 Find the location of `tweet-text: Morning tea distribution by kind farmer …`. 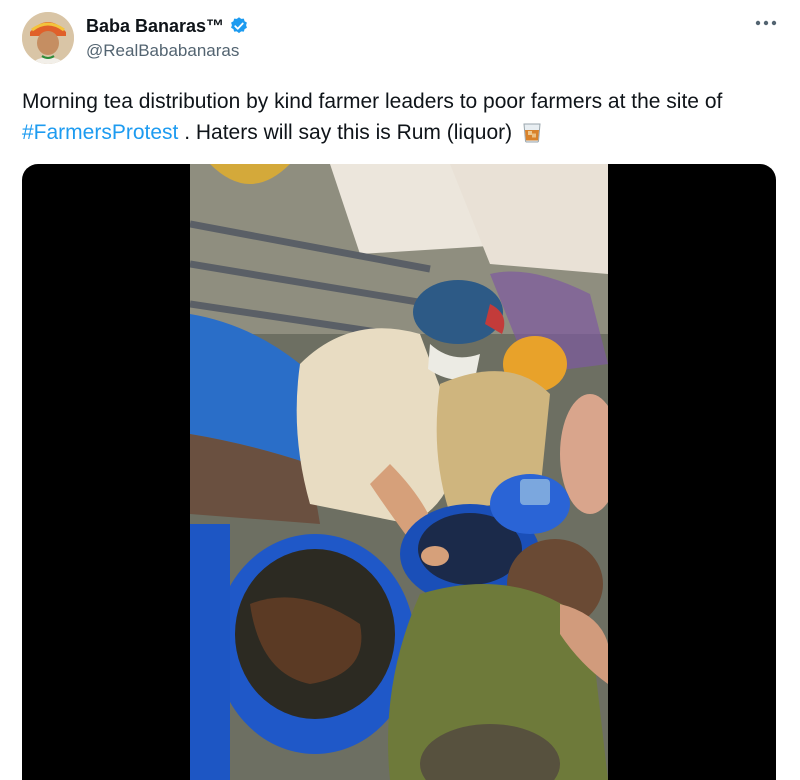

tweet-text: Morning tea distribution by kind farmer … is located at coordinates (392, 117).